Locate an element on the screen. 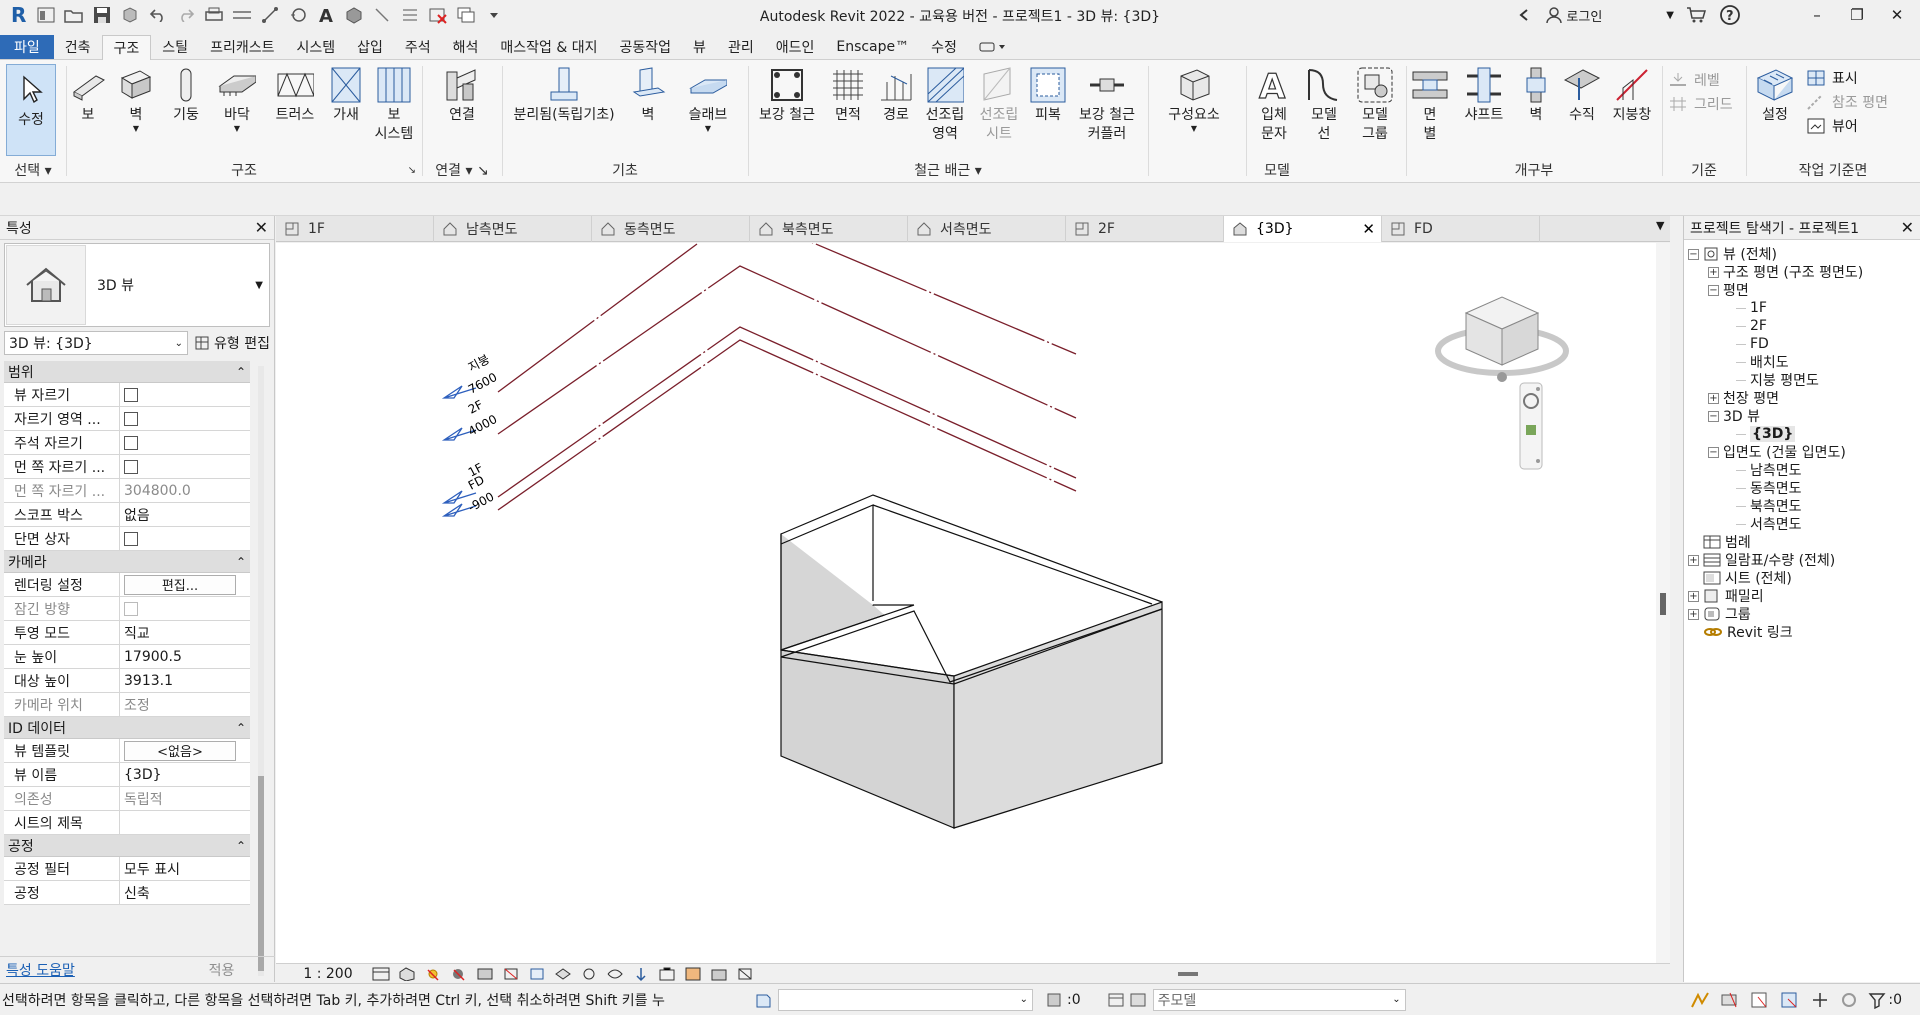 Image resolution: width=1920 pixels, height=1015 pixels. panel-launcher-icon: ↘ is located at coordinates (412, 171).